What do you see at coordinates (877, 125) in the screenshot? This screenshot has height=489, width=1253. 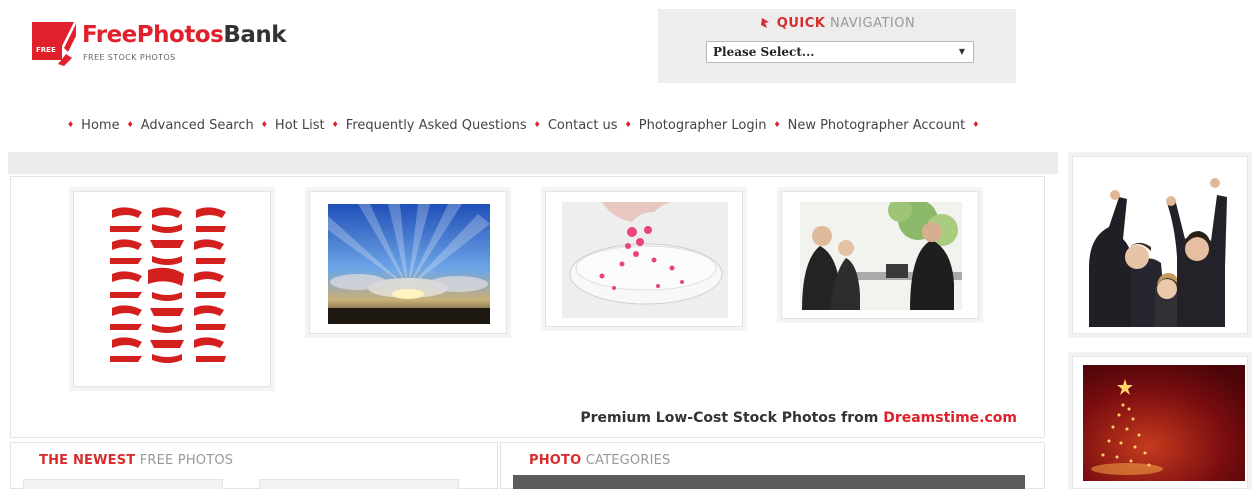 I see `nav-link-new-photographer-account: New Photographer Account` at bounding box center [877, 125].